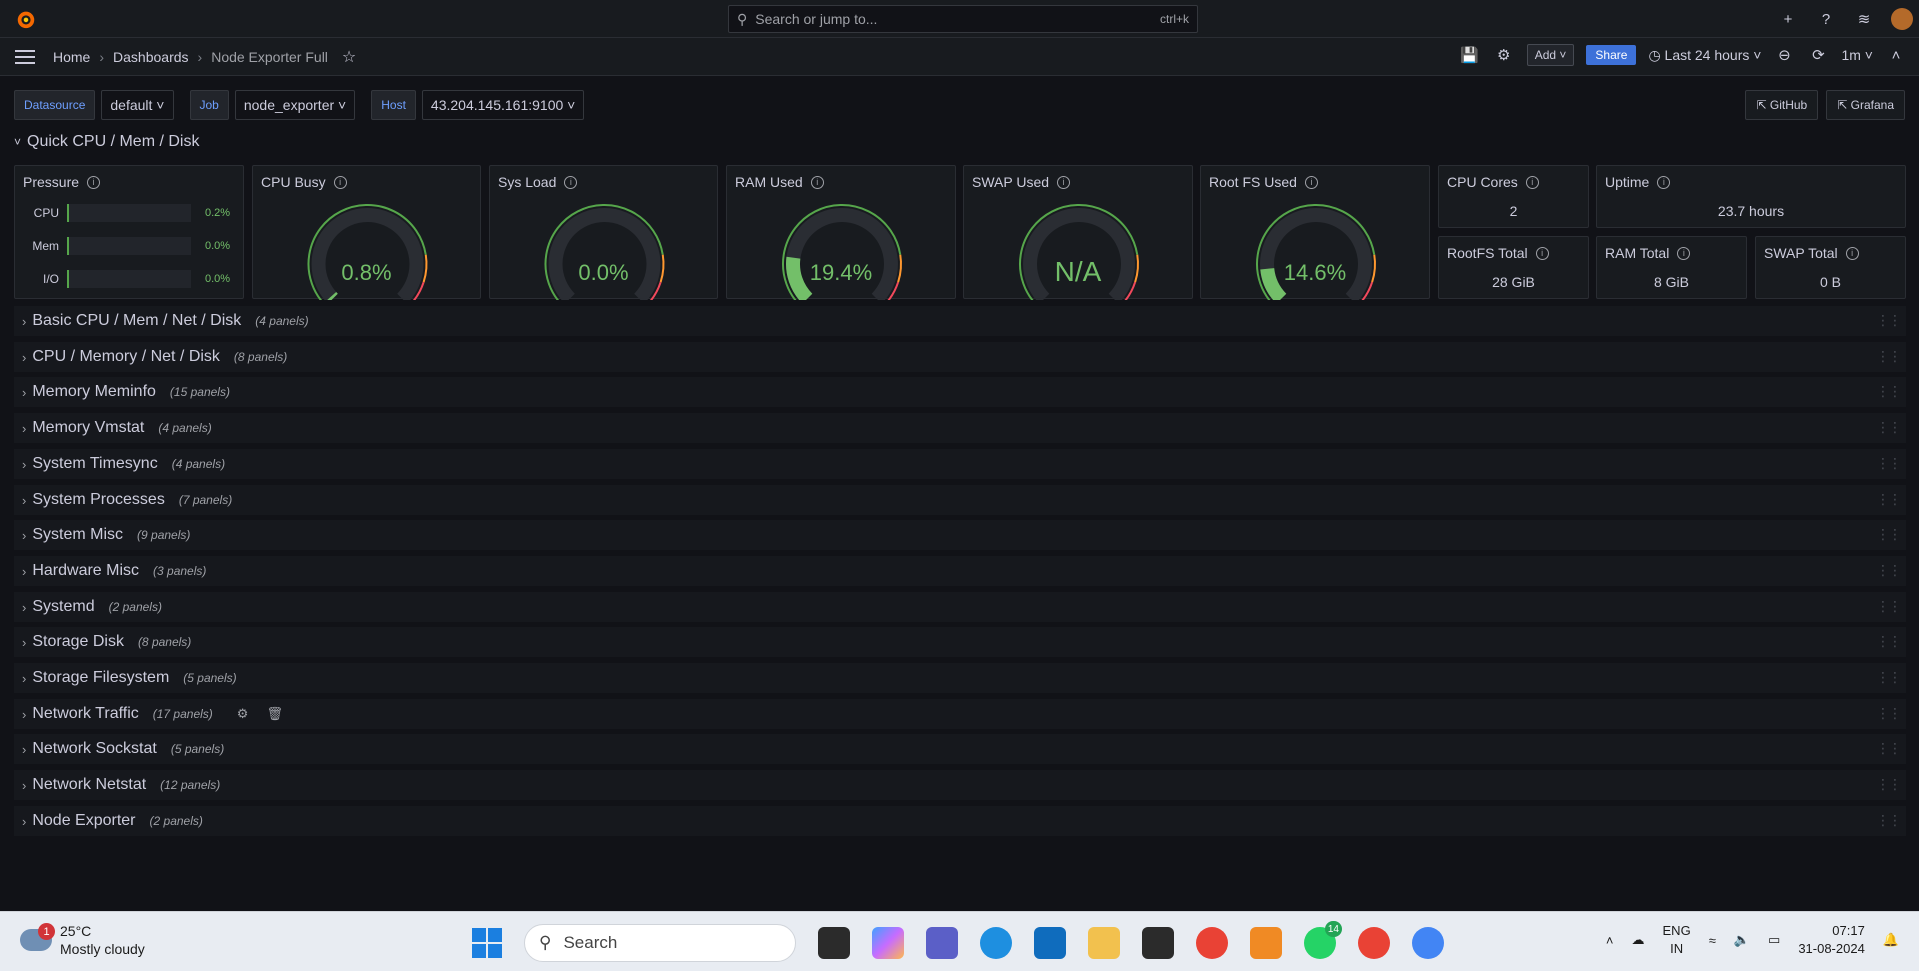 The width and height of the screenshot is (1919, 971). Describe the element at coordinates (71, 57) in the screenshot. I see `breadcrumb-home: Home` at that location.